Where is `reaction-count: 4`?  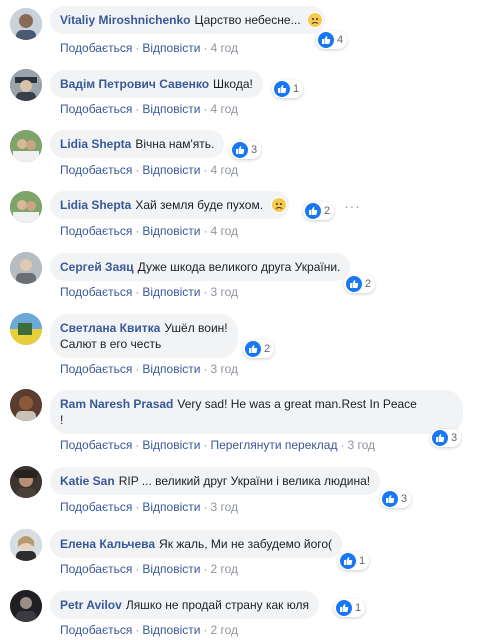 reaction-count: 4 is located at coordinates (332, 40).